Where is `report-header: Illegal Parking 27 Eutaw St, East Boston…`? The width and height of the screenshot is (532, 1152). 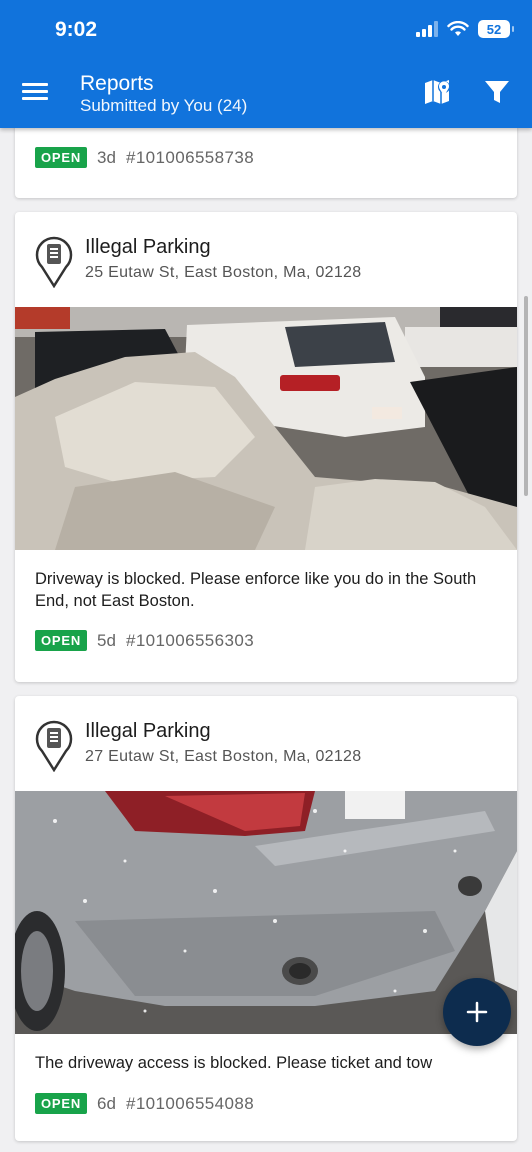
report-header: Illegal Parking 27 Eutaw St, East Boston… is located at coordinates (266, 743).